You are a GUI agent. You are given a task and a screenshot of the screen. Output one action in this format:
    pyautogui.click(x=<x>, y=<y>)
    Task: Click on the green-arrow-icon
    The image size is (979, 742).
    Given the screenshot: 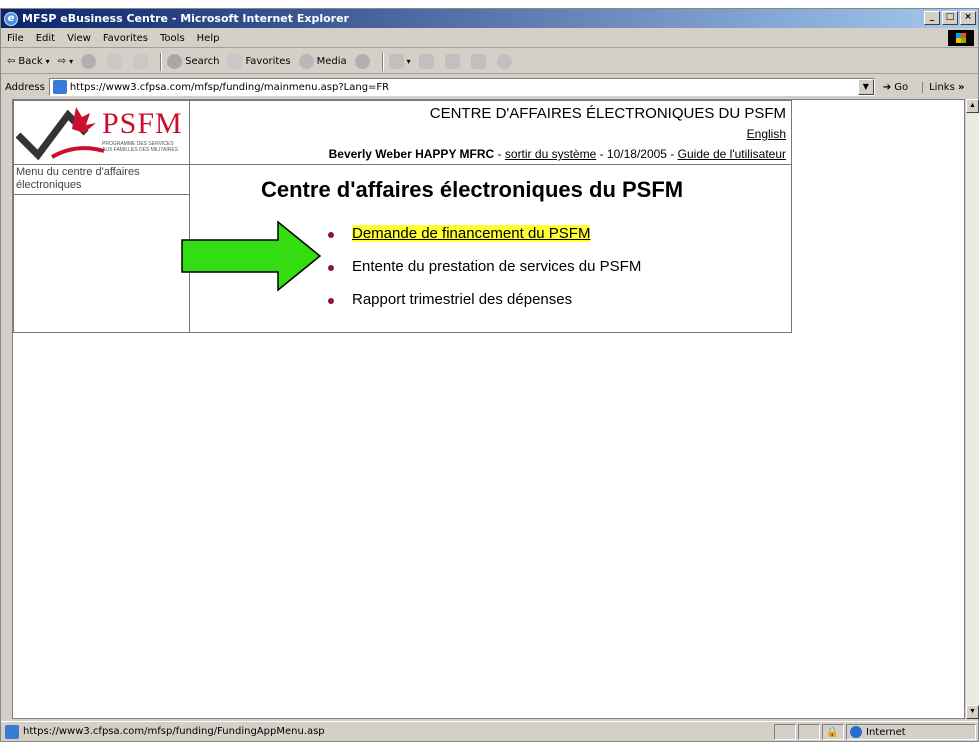 What is the action you would take?
    pyautogui.click(x=251, y=256)
    